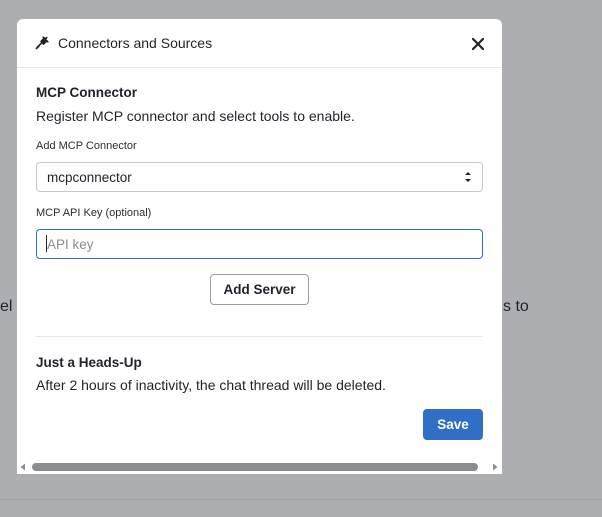  What do you see at coordinates (468, 177) in the screenshot?
I see `select-arrows-icon` at bounding box center [468, 177].